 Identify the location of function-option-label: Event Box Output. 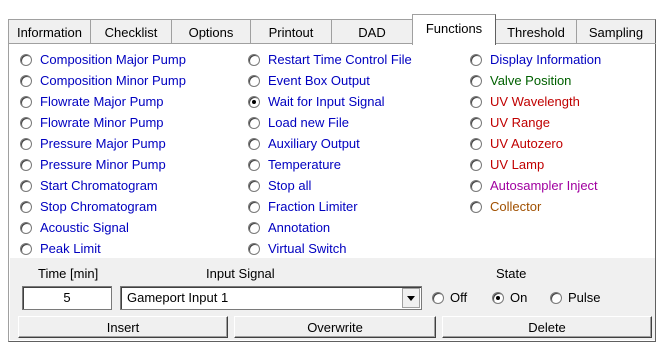
(319, 80).